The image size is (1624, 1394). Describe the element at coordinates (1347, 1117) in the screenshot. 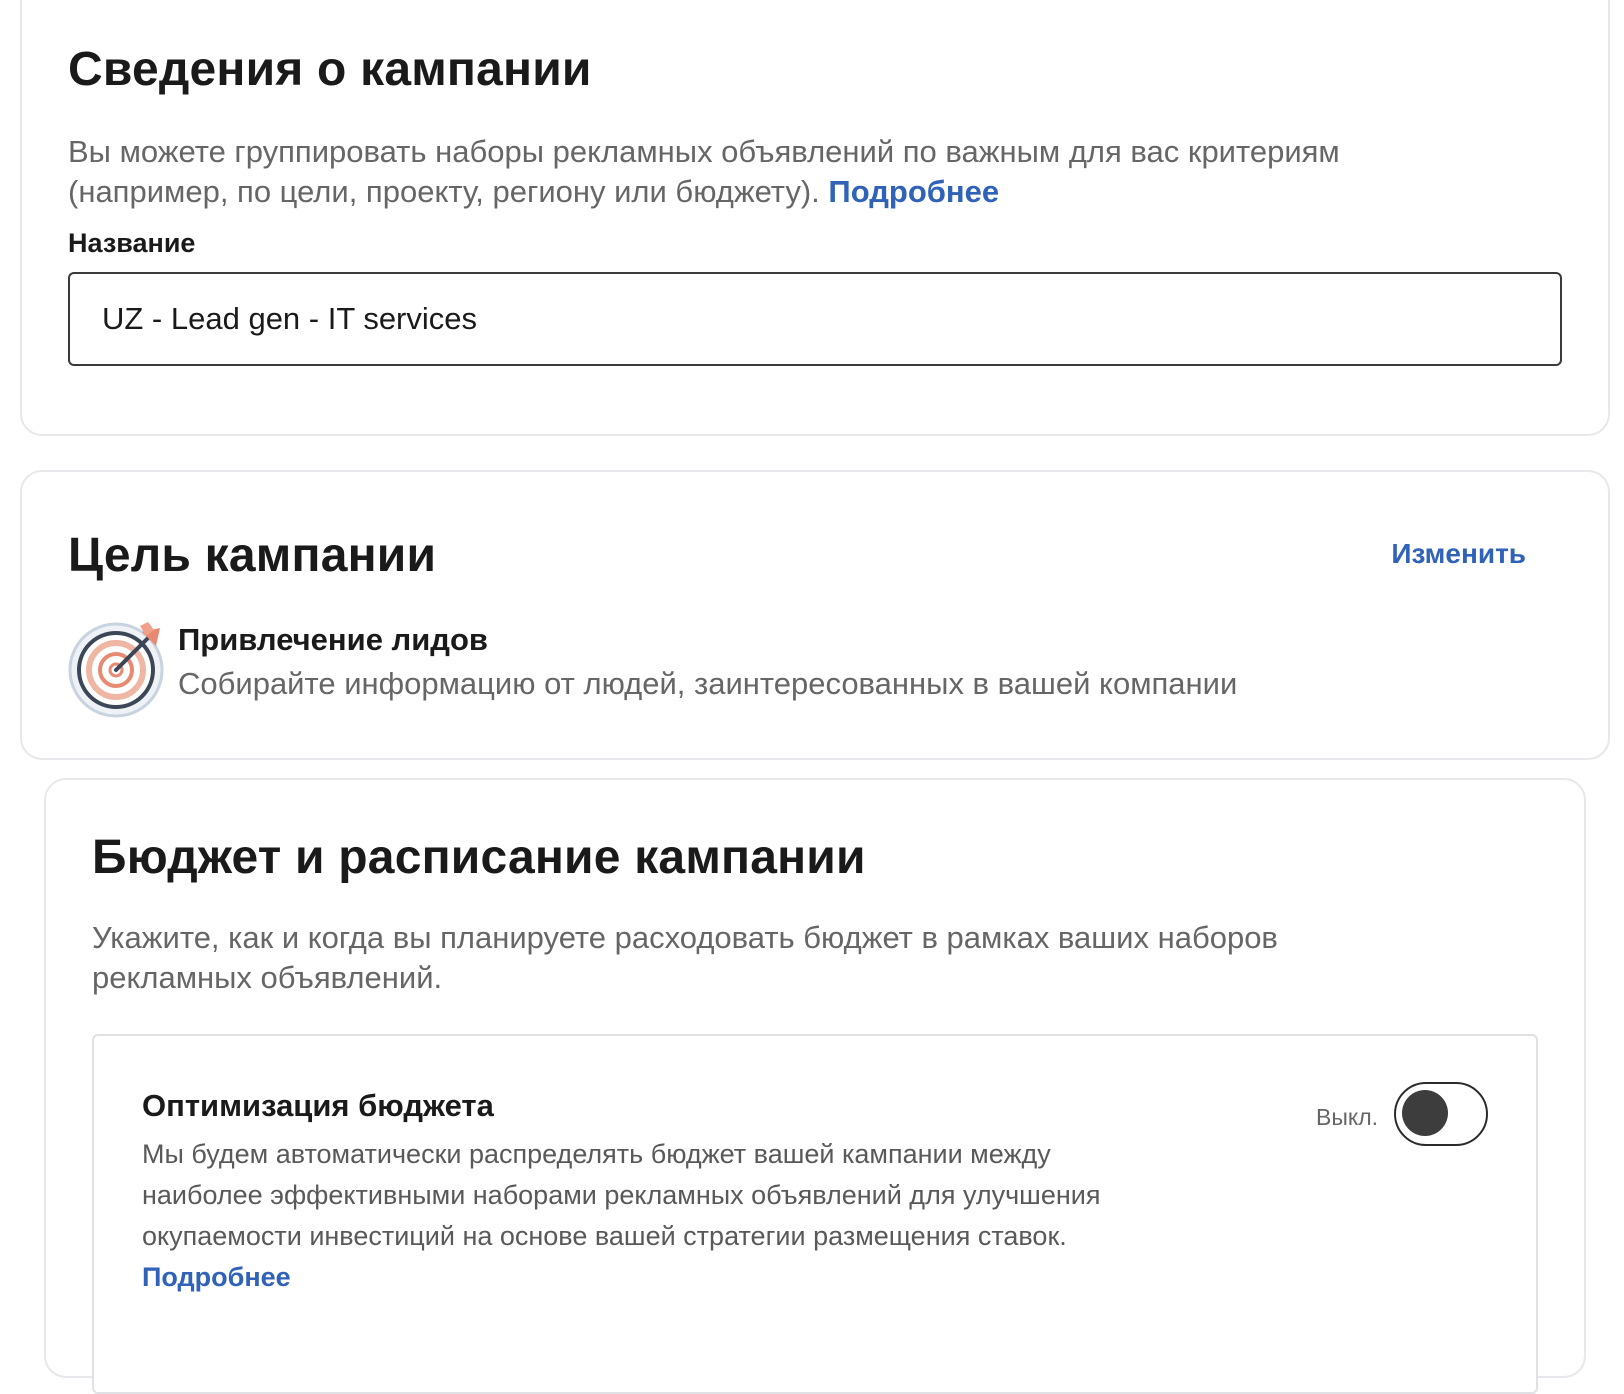

I see `budget-optimization-toggle-state: Выкл.` at that location.